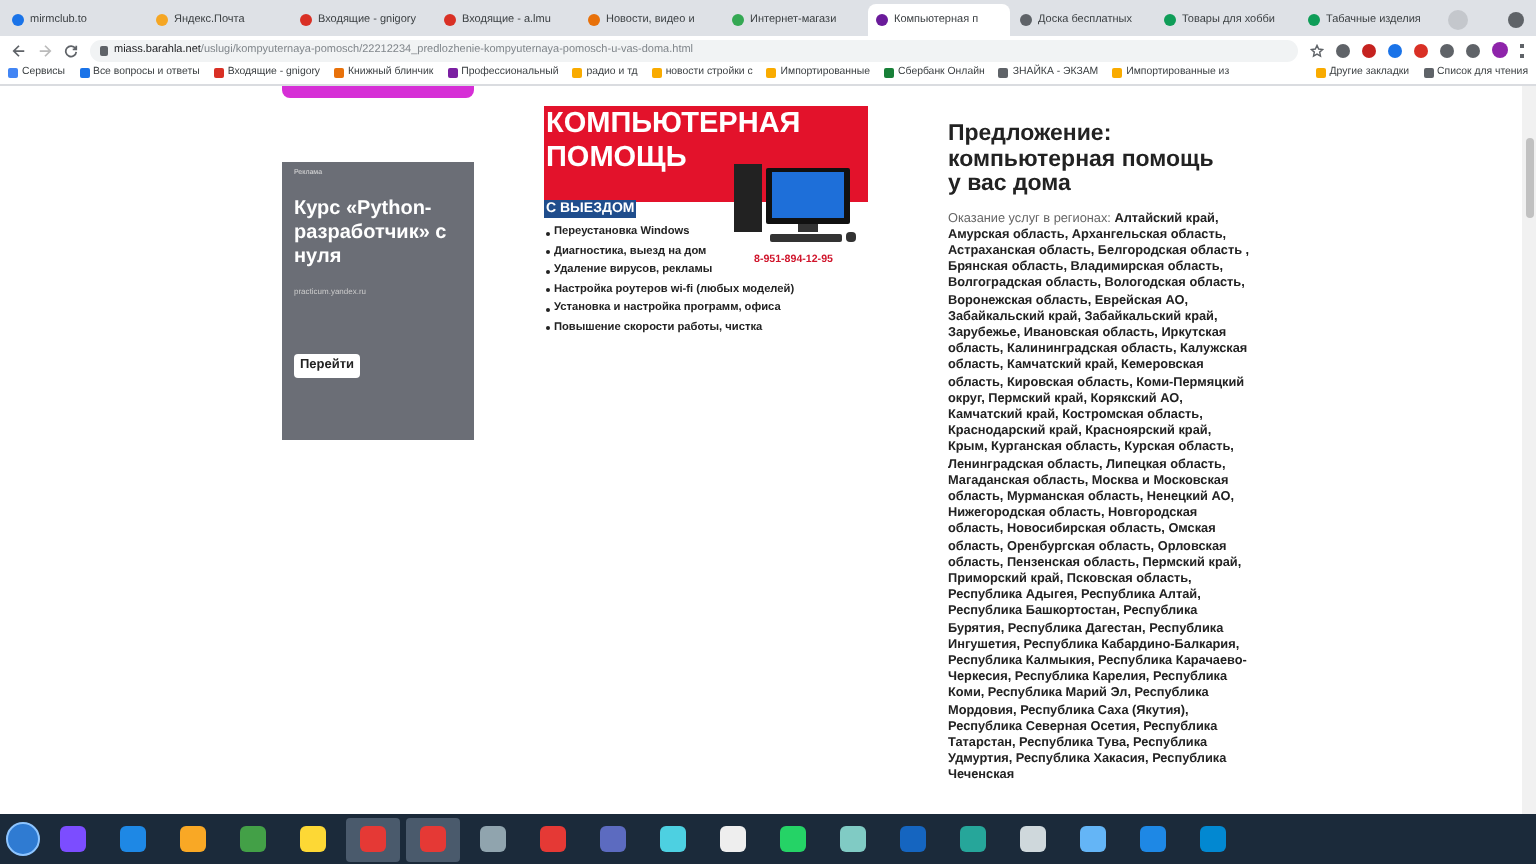  What do you see at coordinates (1317, 50) in the screenshot?
I see `star-icon` at bounding box center [1317, 50].